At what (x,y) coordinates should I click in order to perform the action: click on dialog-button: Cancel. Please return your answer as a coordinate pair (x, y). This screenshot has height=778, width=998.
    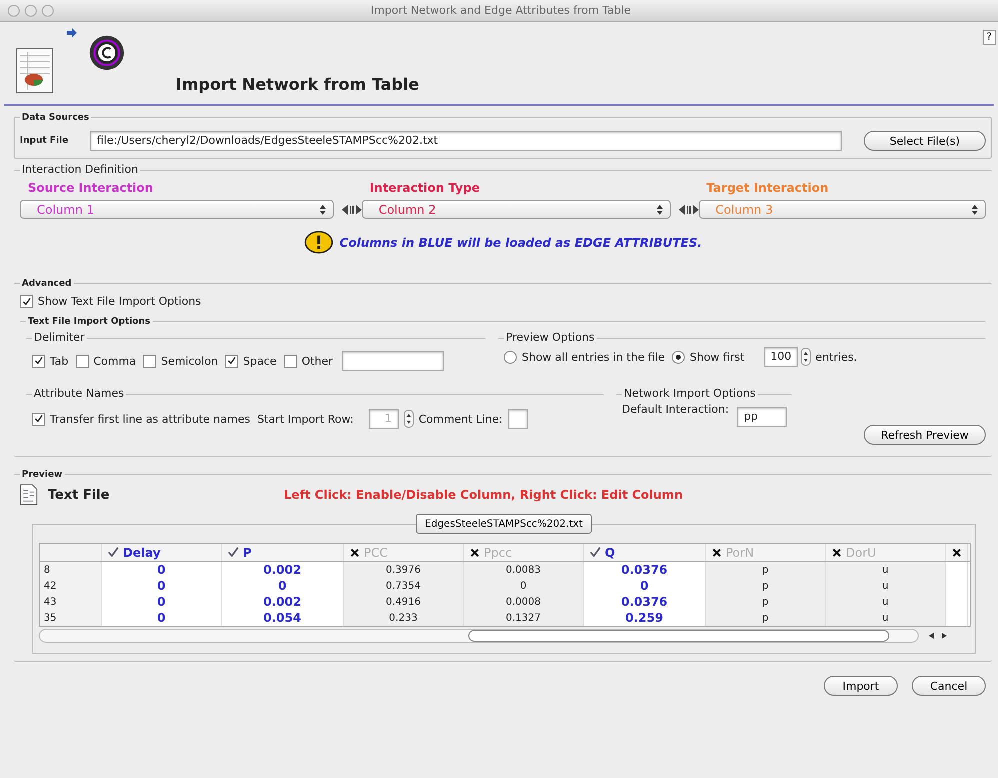
    Looking at the image, I should click on (949, 686).